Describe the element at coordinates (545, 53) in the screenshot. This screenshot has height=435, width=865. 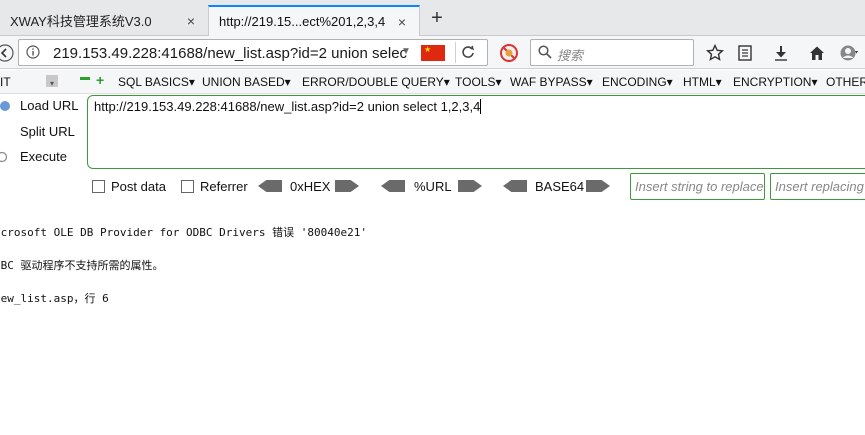
I see `search-icon` at that location.